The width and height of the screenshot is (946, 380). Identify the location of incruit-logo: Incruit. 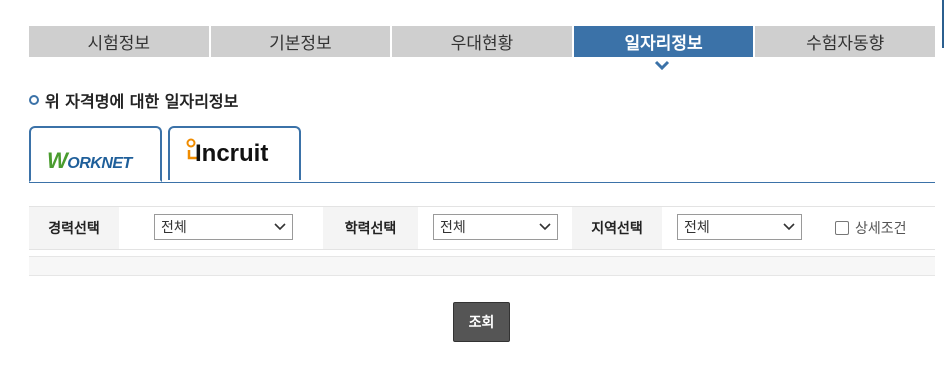
(232, 153).